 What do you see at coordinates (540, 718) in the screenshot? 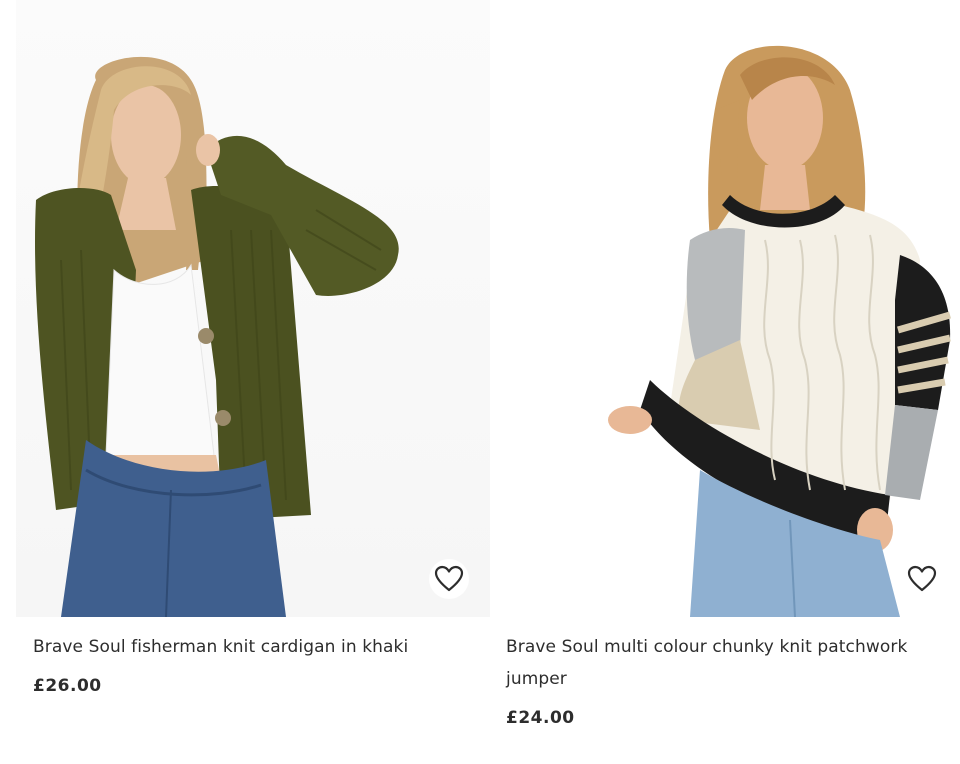
I see `product-price: £24.00` at bounding box center [540, 718].